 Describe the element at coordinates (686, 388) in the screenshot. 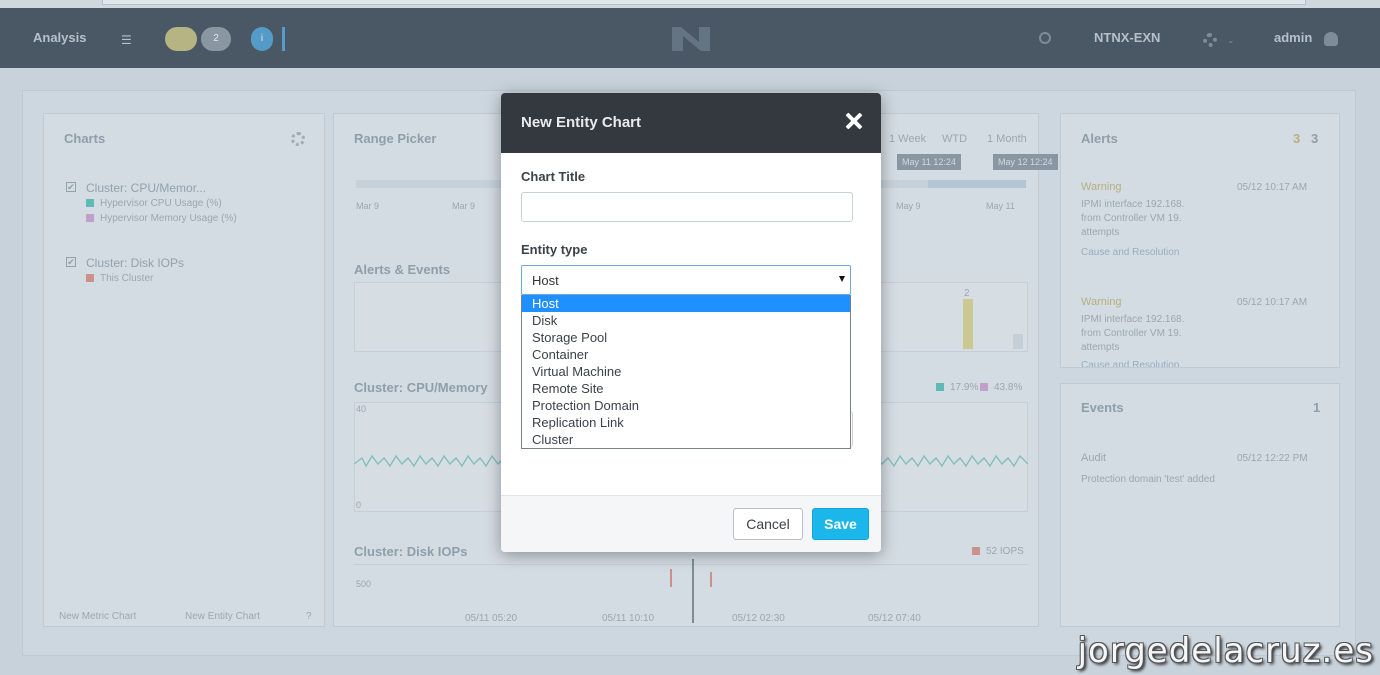

I see `entity-option-remote-site: Remote Site` at that location.